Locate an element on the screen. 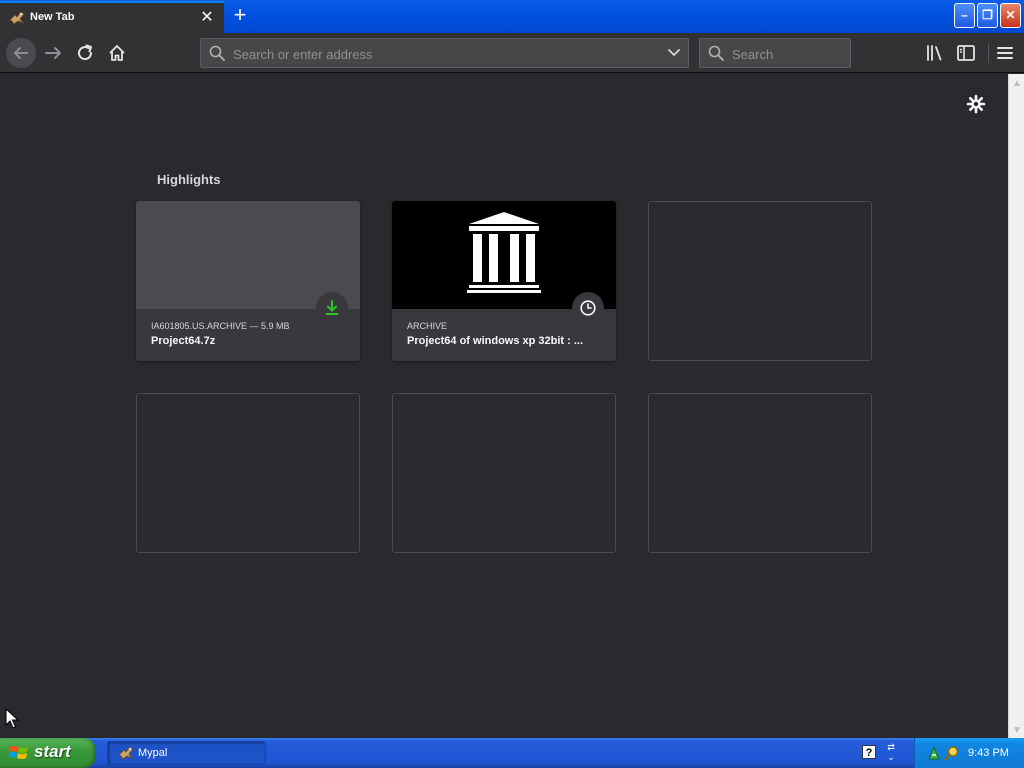  url-bar is located at coordinates (444, 53).